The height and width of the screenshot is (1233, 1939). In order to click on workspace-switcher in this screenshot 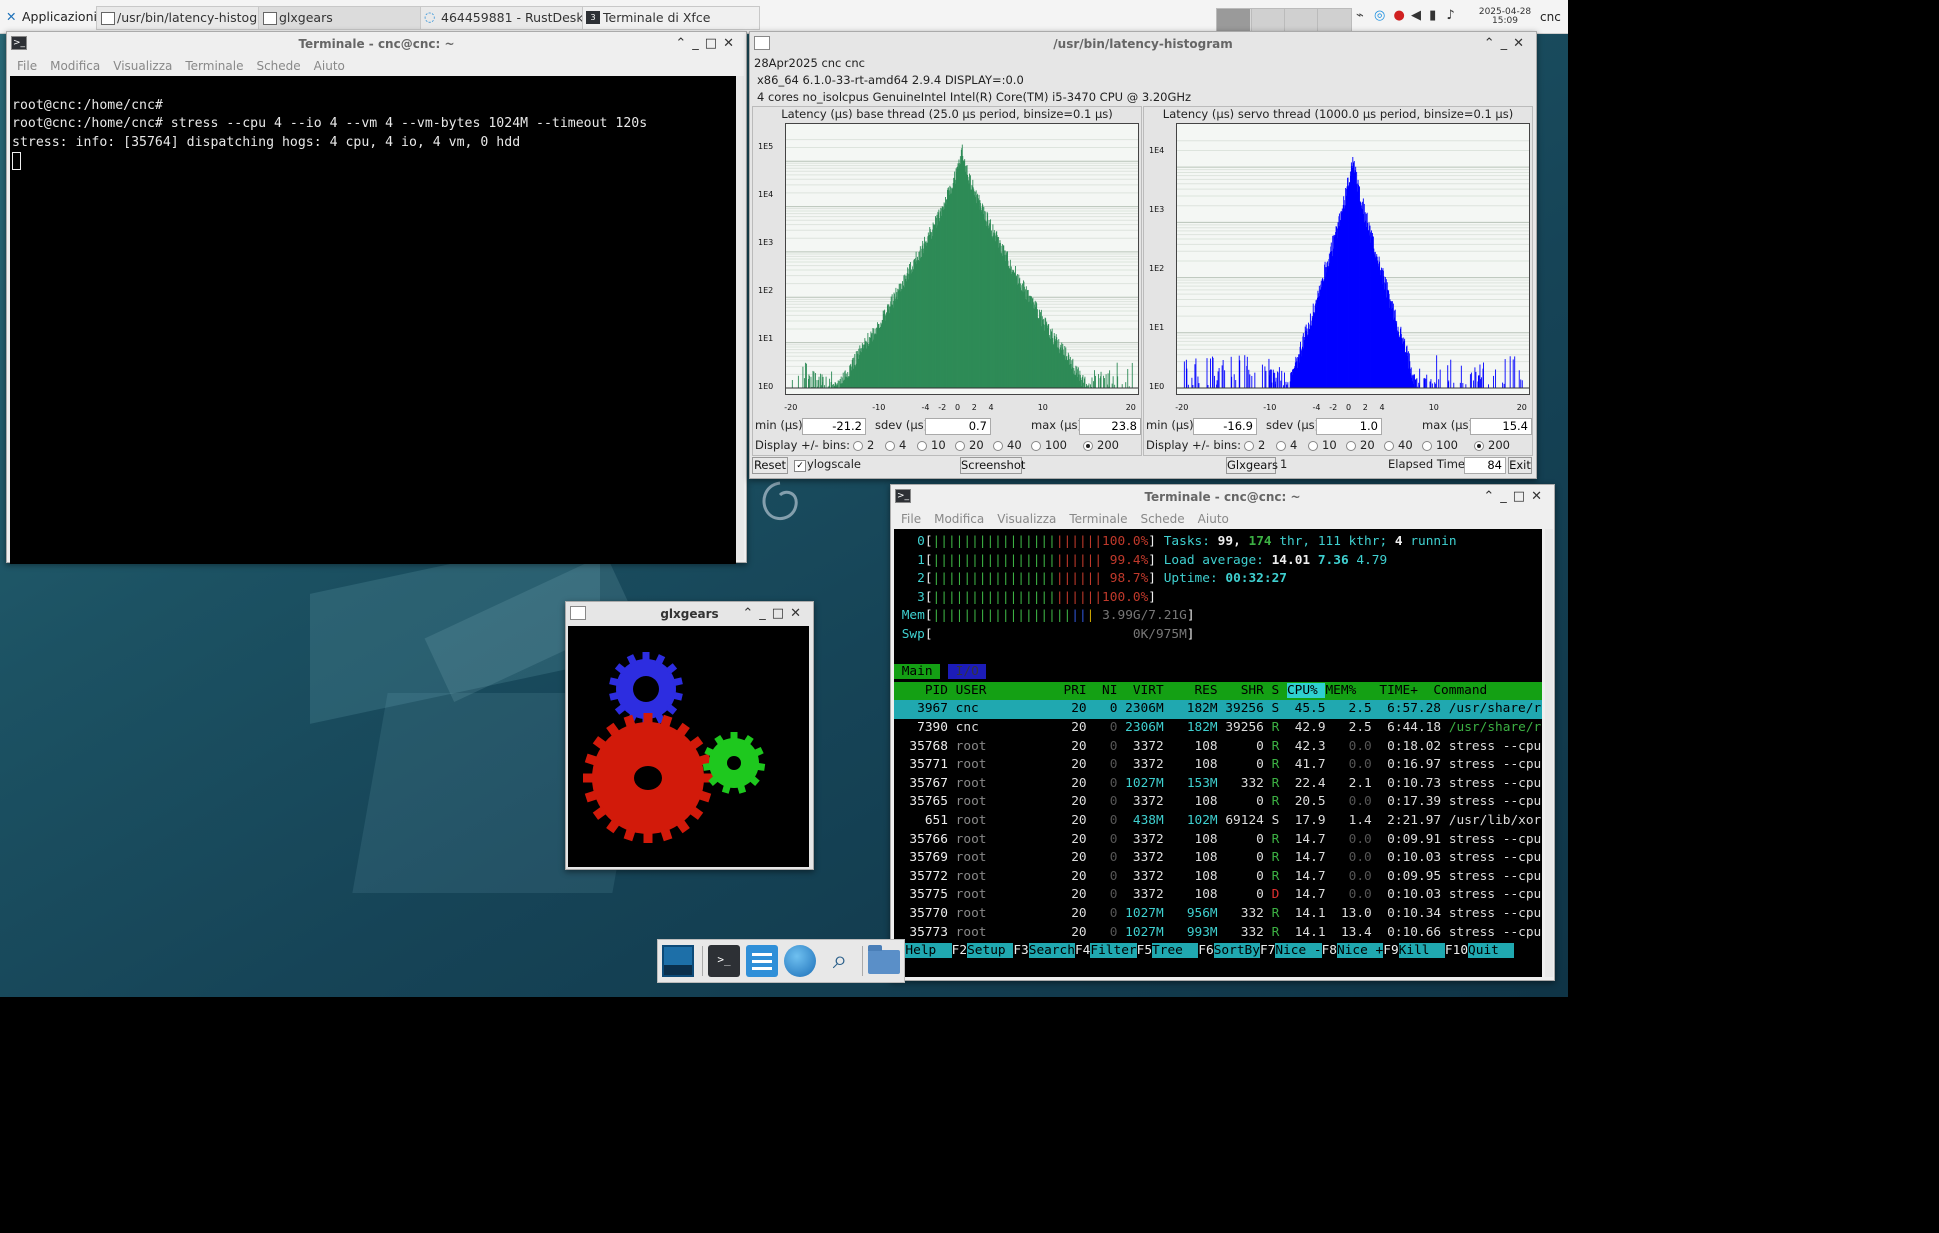, I will do `click(1284, 20)`.